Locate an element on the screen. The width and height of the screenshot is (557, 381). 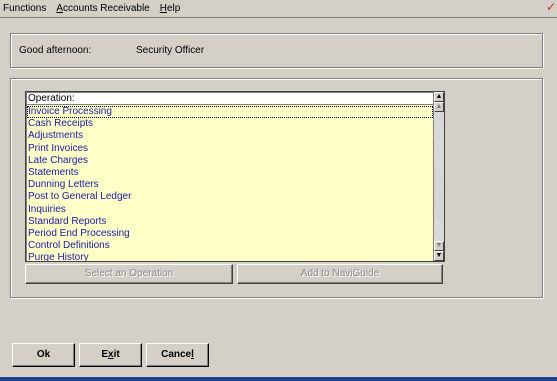
cancel-button: Cancel is located at coordinates (177, 355).